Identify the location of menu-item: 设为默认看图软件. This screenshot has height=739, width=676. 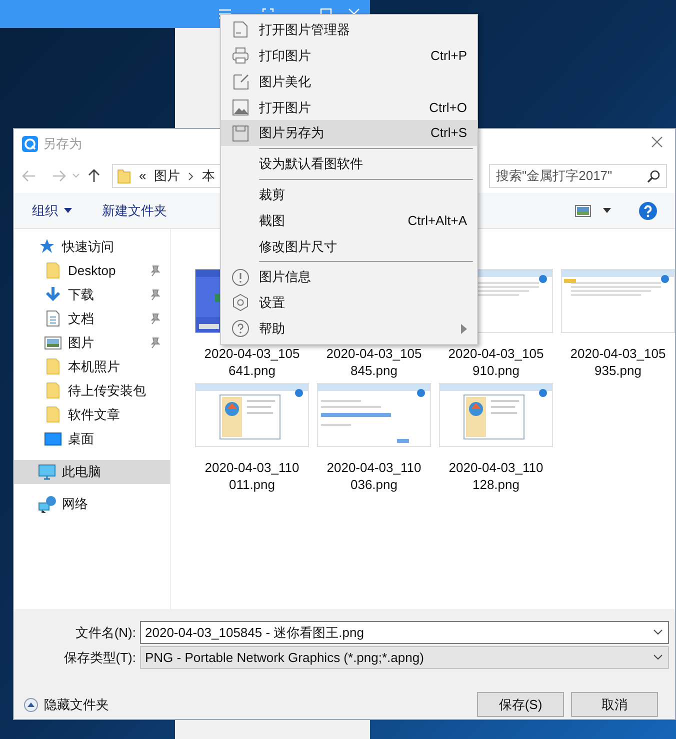
(349, 163).